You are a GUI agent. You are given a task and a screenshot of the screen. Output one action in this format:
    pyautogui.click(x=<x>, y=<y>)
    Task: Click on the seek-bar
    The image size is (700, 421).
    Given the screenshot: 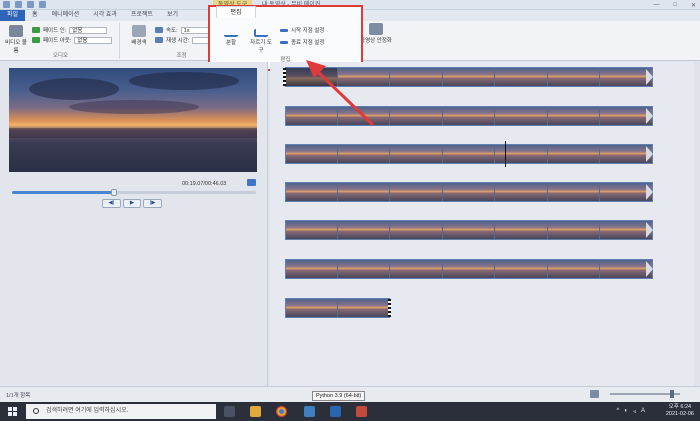 What is the action you would take?
    pyautogui.click(x=134, y=192)
    